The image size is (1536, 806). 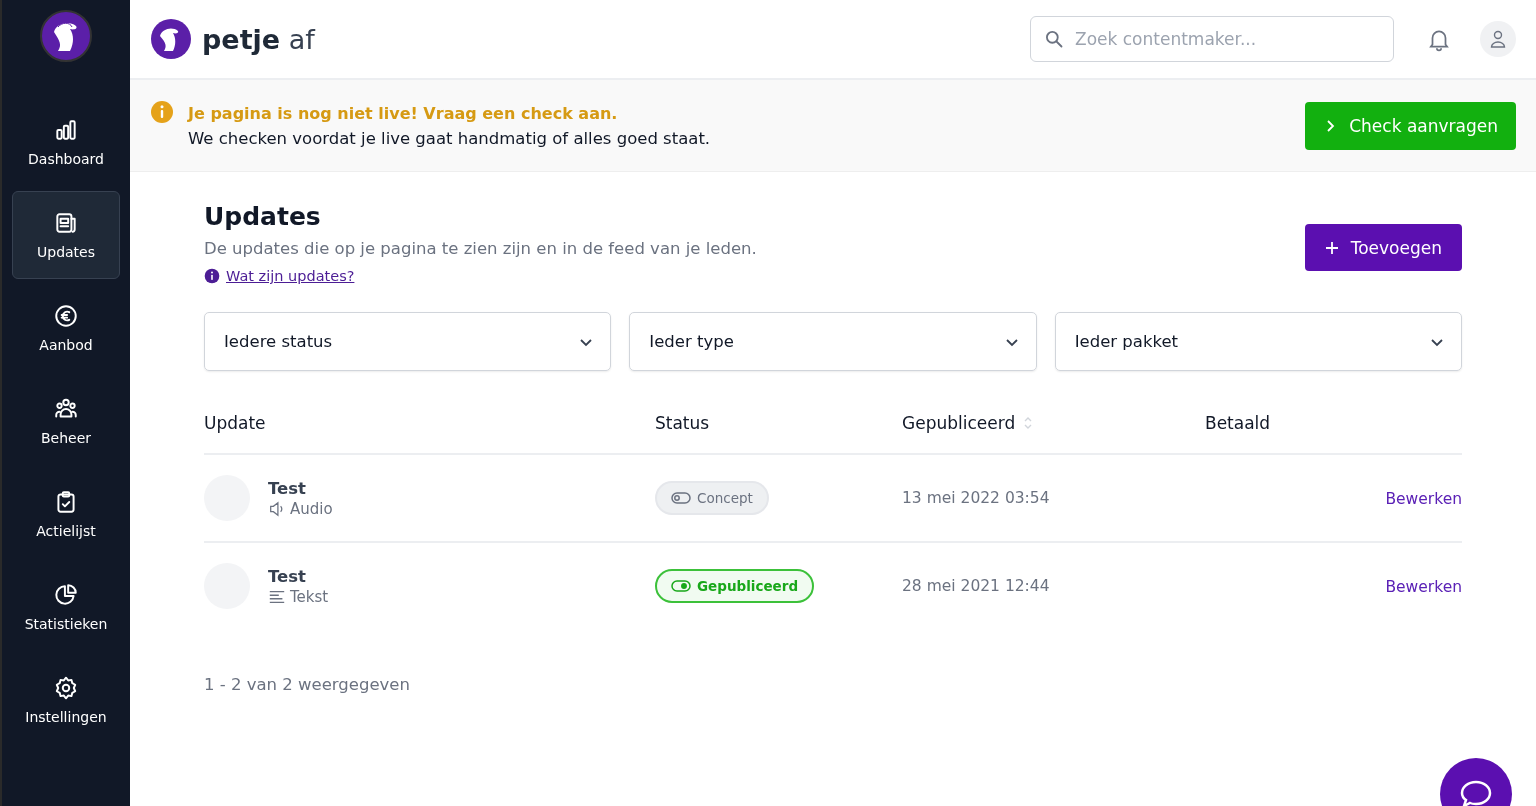 What do you see at coordinates (66, 514) in the screenshot?
I see `nav-item: Actielijst` at bounding box center [66, 514].